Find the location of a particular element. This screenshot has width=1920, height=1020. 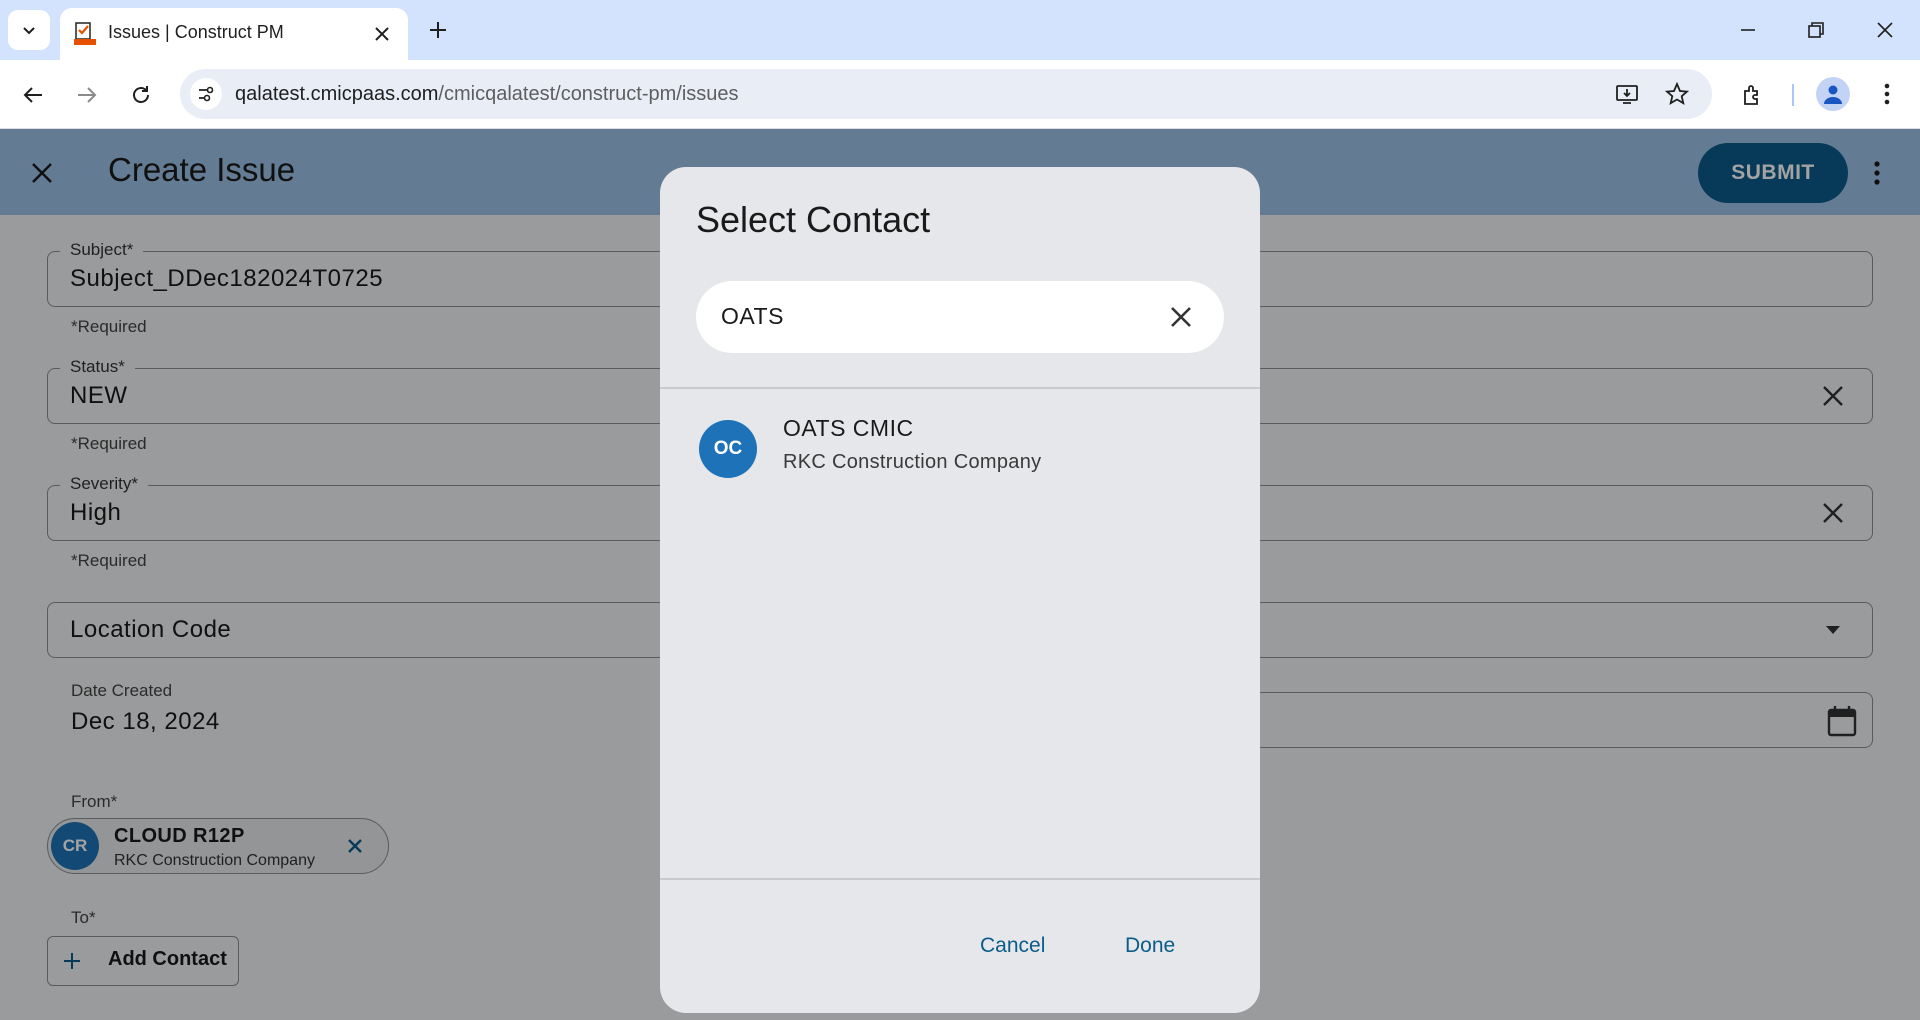

restore-icon is located at coordinates (1816, 30).